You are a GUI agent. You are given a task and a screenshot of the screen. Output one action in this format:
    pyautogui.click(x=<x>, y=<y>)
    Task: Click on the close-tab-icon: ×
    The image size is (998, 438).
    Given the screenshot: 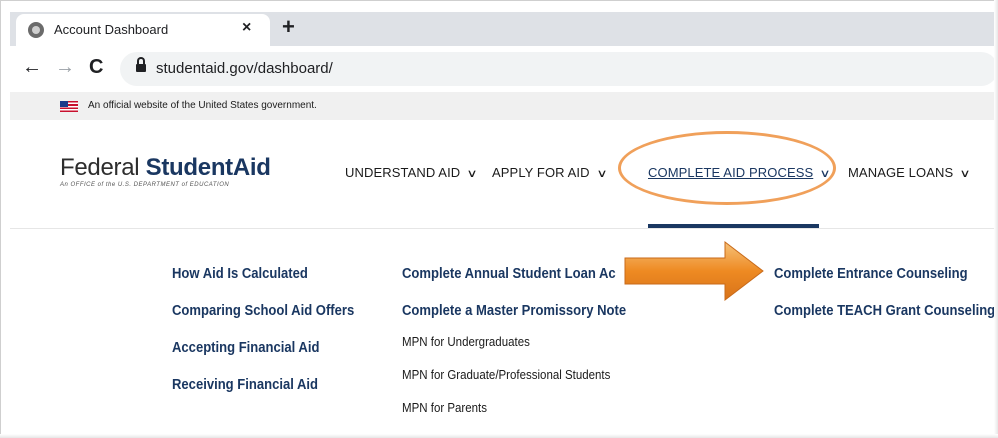 What is the action you would take?
    pyautogui.click(x=246, y=28)
    